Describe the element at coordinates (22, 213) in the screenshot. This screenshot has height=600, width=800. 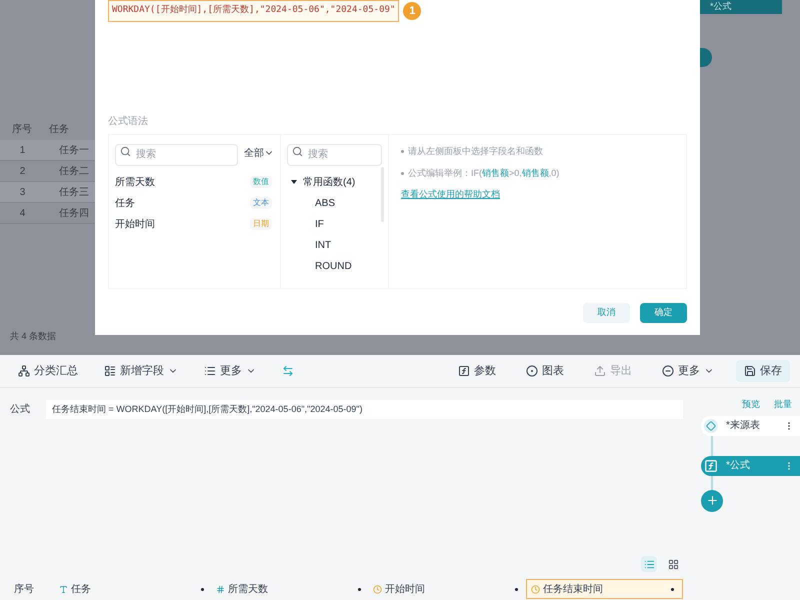
I see `table-cell-text: 4` at that location.